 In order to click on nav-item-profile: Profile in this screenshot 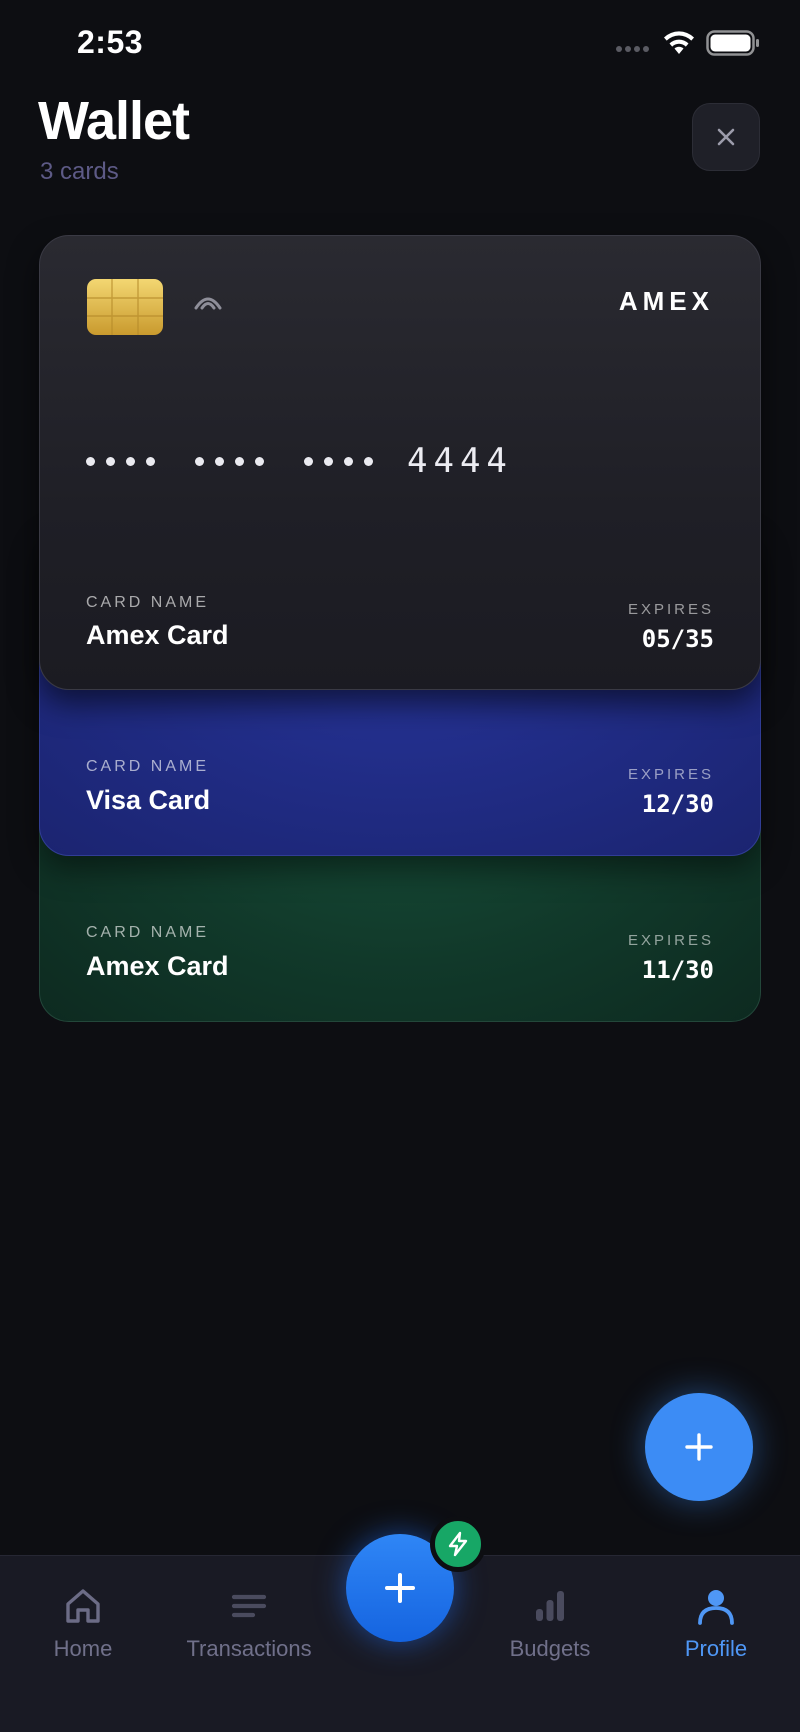, I will do `click(716, 1624)`.